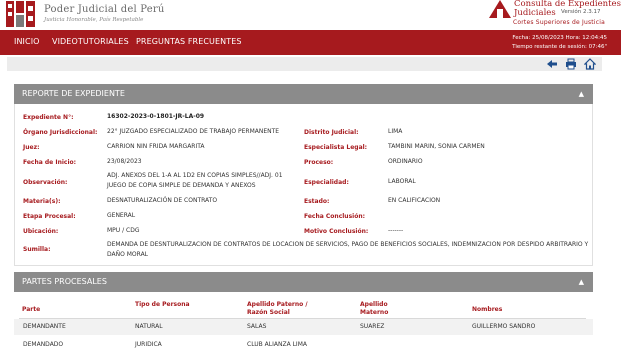 The image size is (621, 363). Describe the element at coordinates (317, 201) in the screenshot. I see `estado-label: Estado:` at that location.